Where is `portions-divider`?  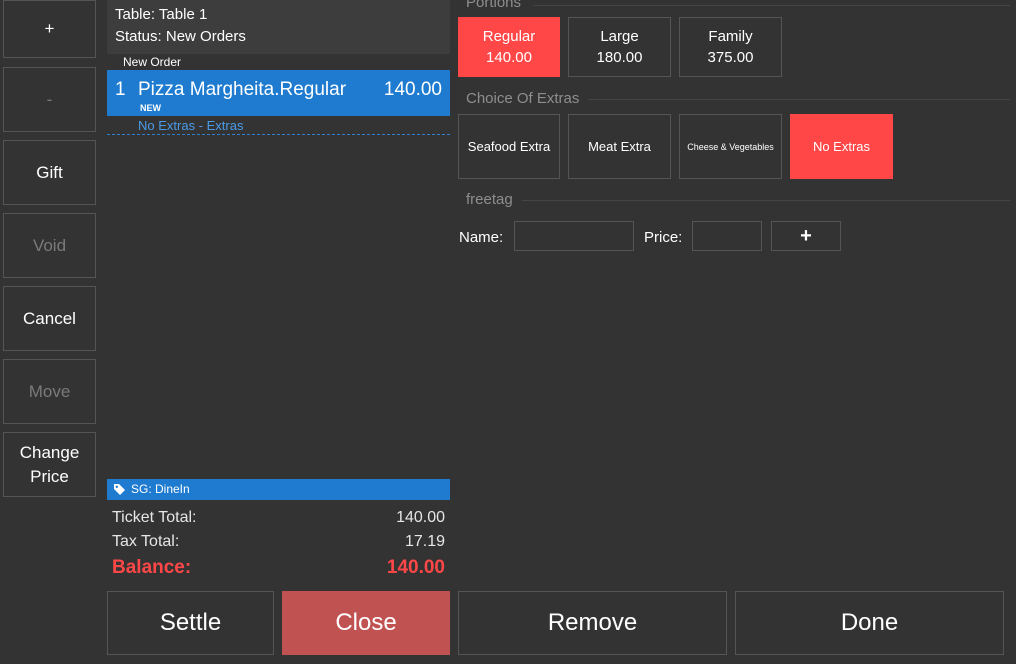
portions-divider is located at coordinates (771, 5).